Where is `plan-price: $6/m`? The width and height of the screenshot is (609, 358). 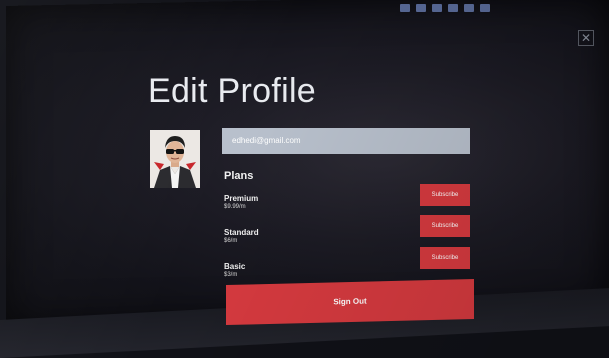
plan-price: $6/m is located at coordinates (231, 241).